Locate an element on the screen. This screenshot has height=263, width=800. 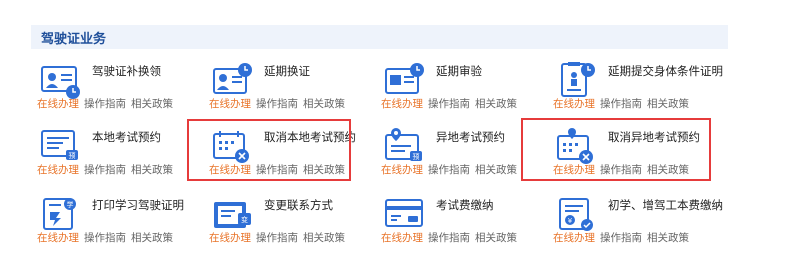
item-title: 延期审验 is located at coordinates (495, 71).